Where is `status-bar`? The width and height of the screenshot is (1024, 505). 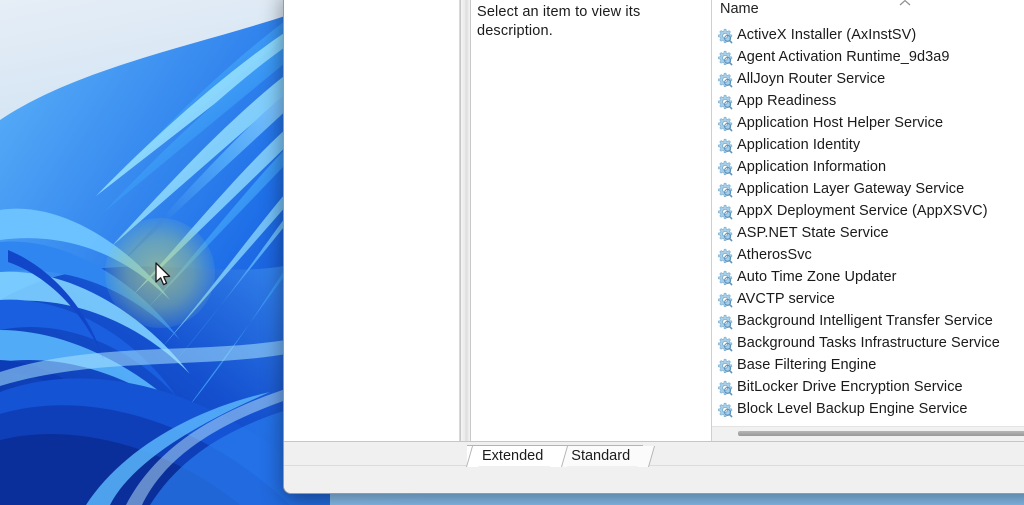 status-bar is located at coordinates (654, 479).